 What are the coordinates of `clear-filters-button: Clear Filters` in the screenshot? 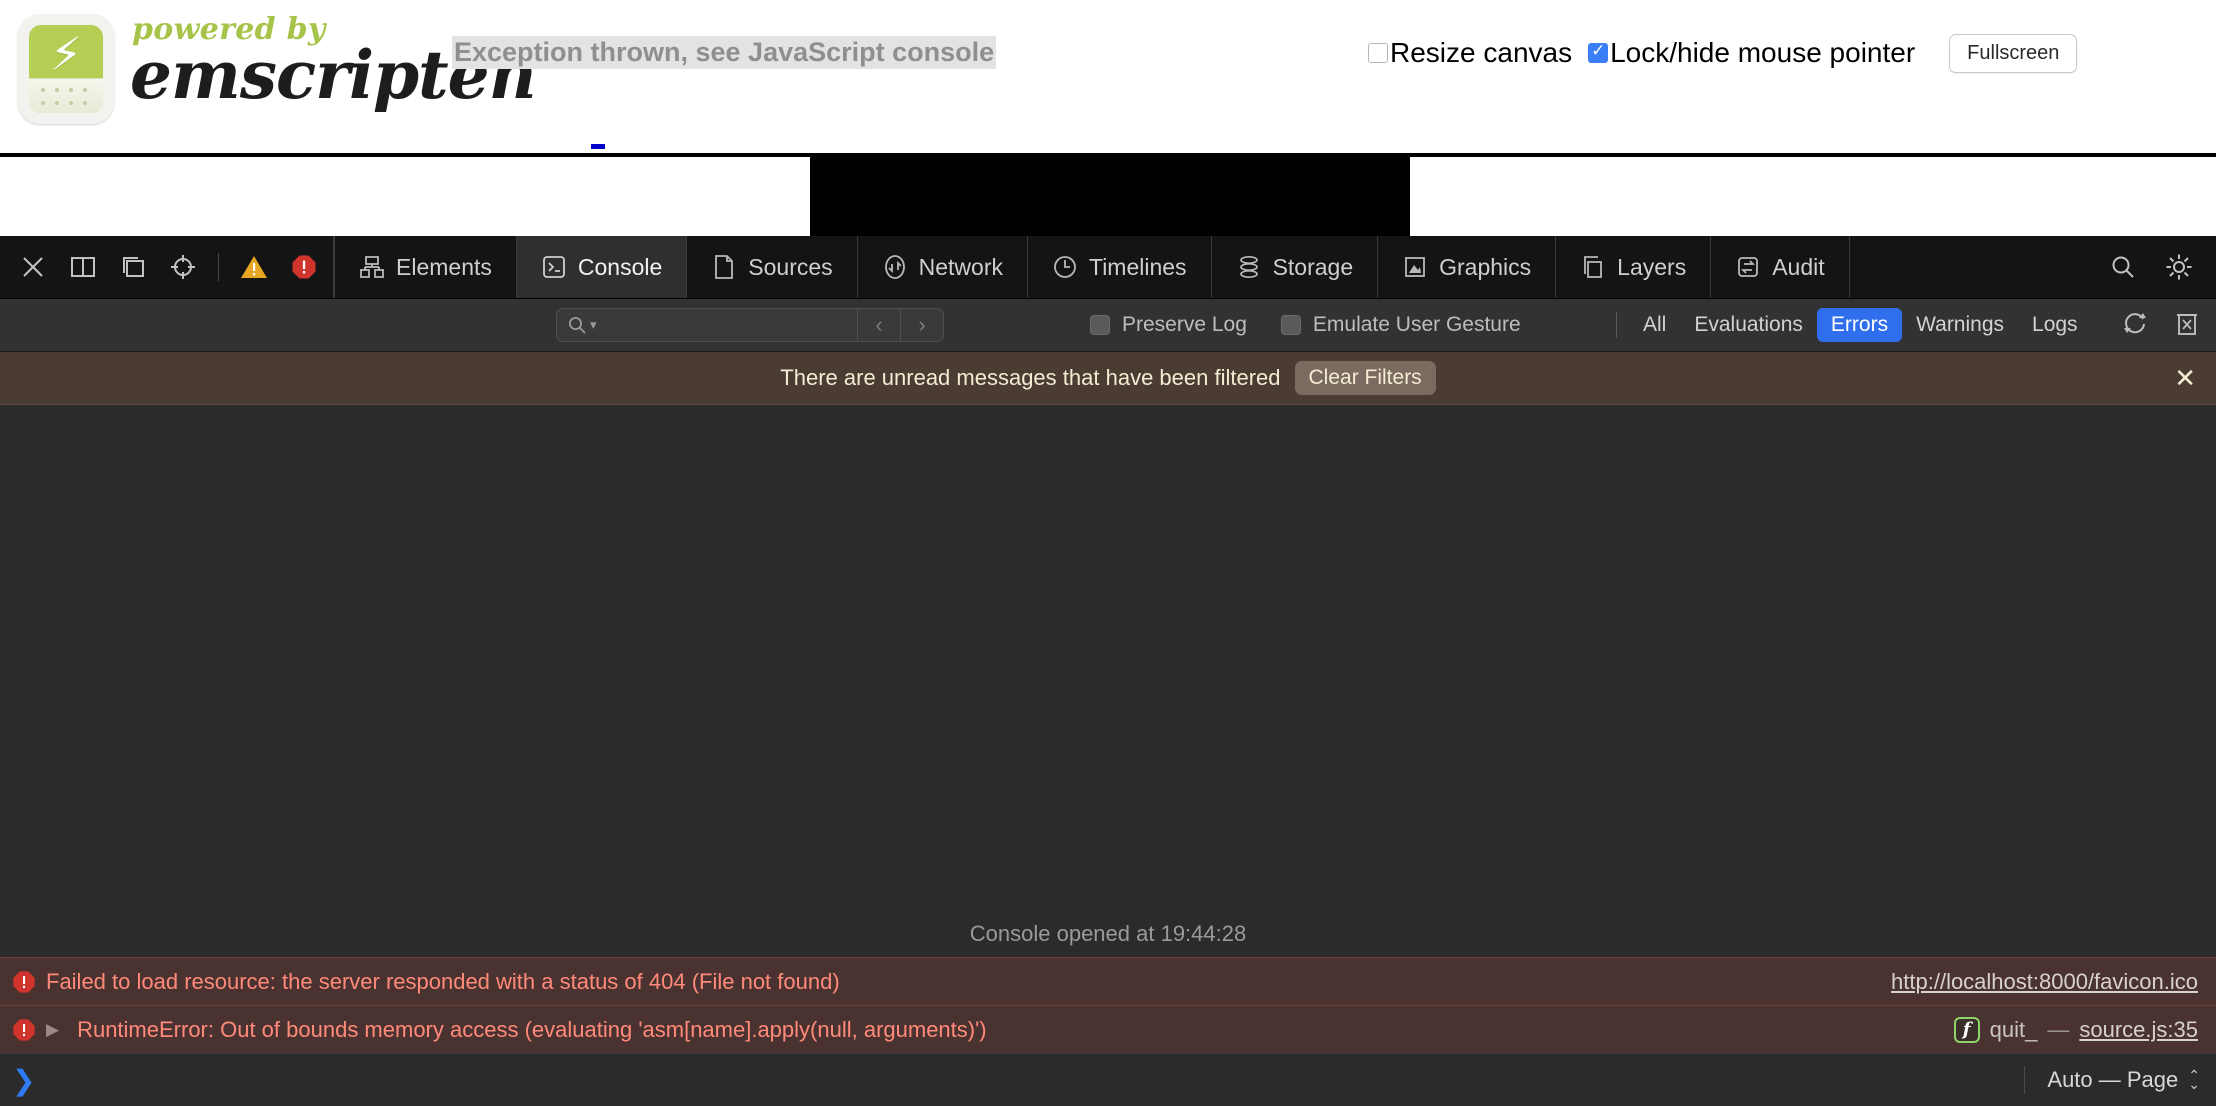 It's located at (1365, 378).